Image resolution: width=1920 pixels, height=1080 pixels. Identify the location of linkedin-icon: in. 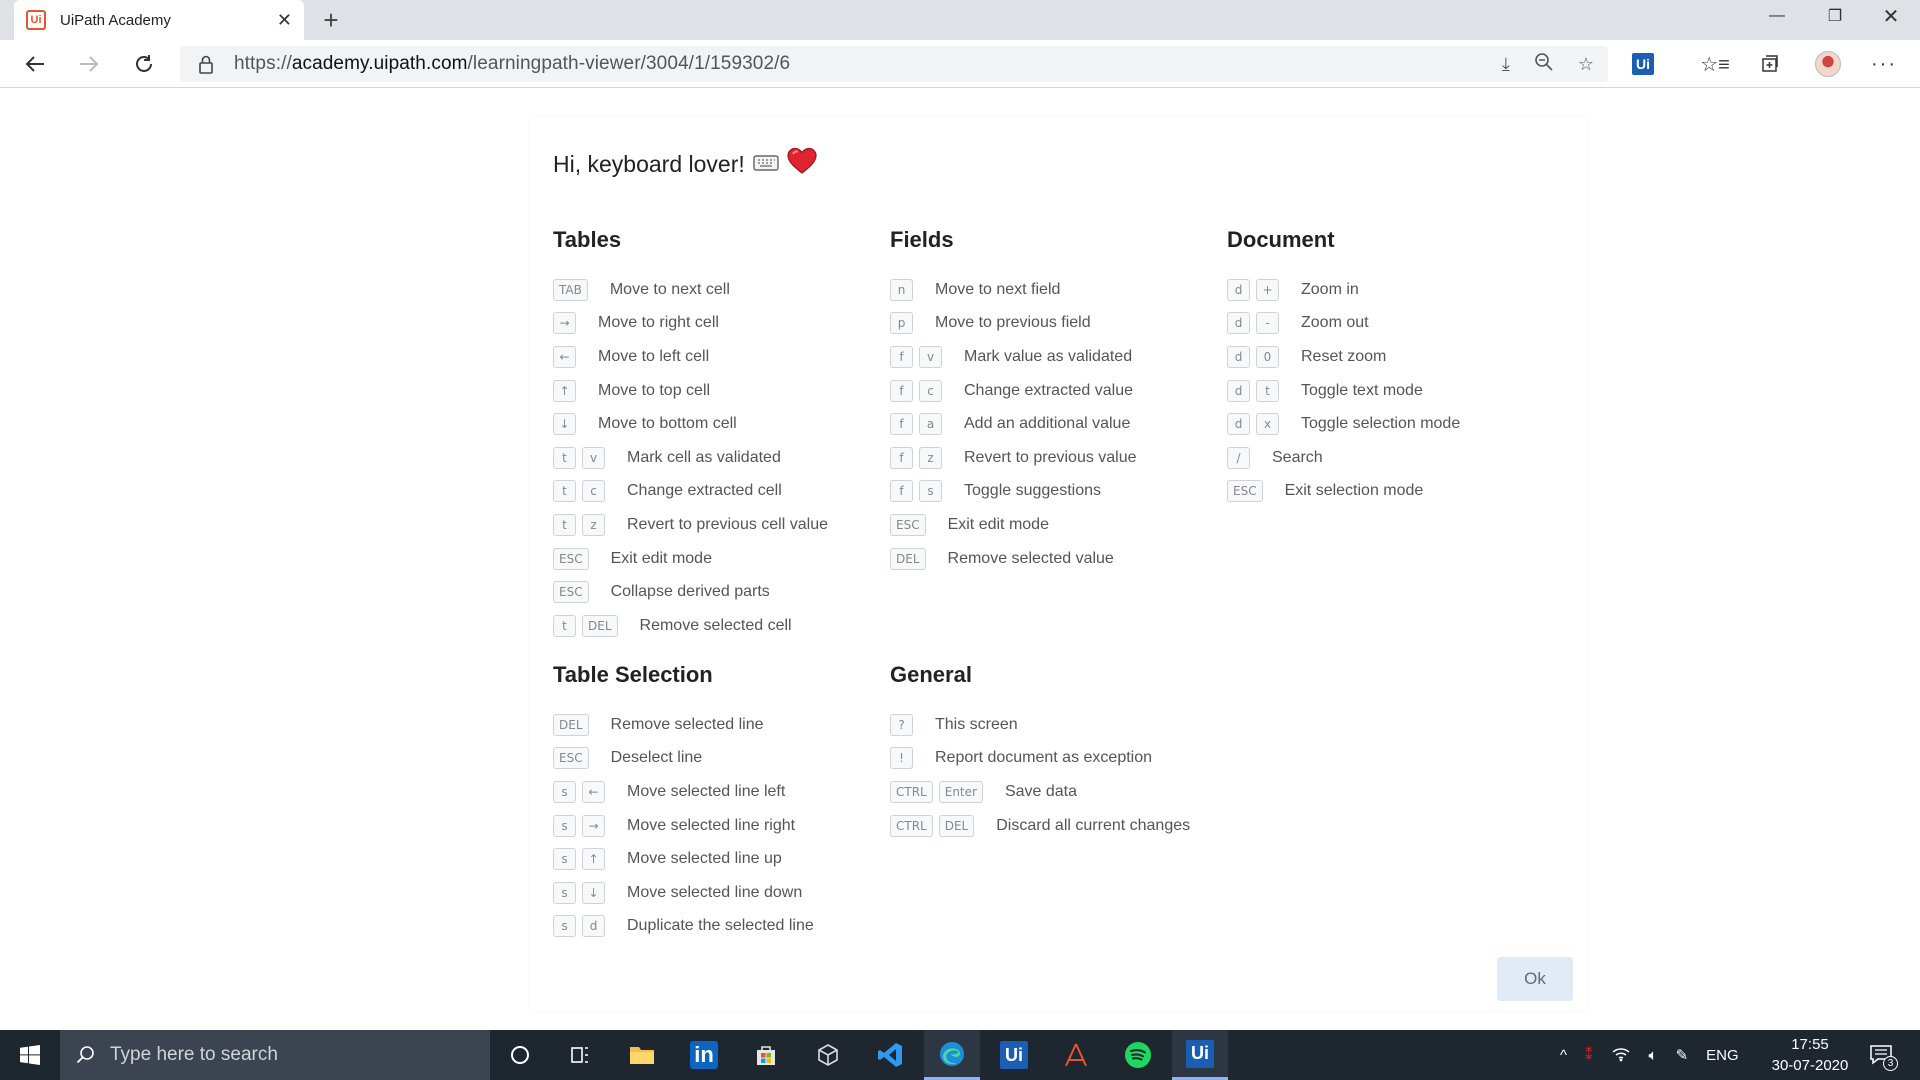
(704, 1055).